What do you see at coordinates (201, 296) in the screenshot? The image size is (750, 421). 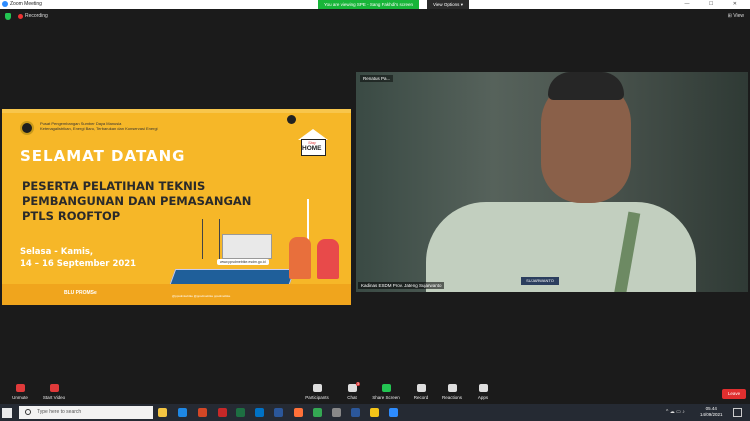 I see `slide-socials: @ppsdmkebtke @ppsdmebtke ppsdmebtke` at bounding box center [201, 296].